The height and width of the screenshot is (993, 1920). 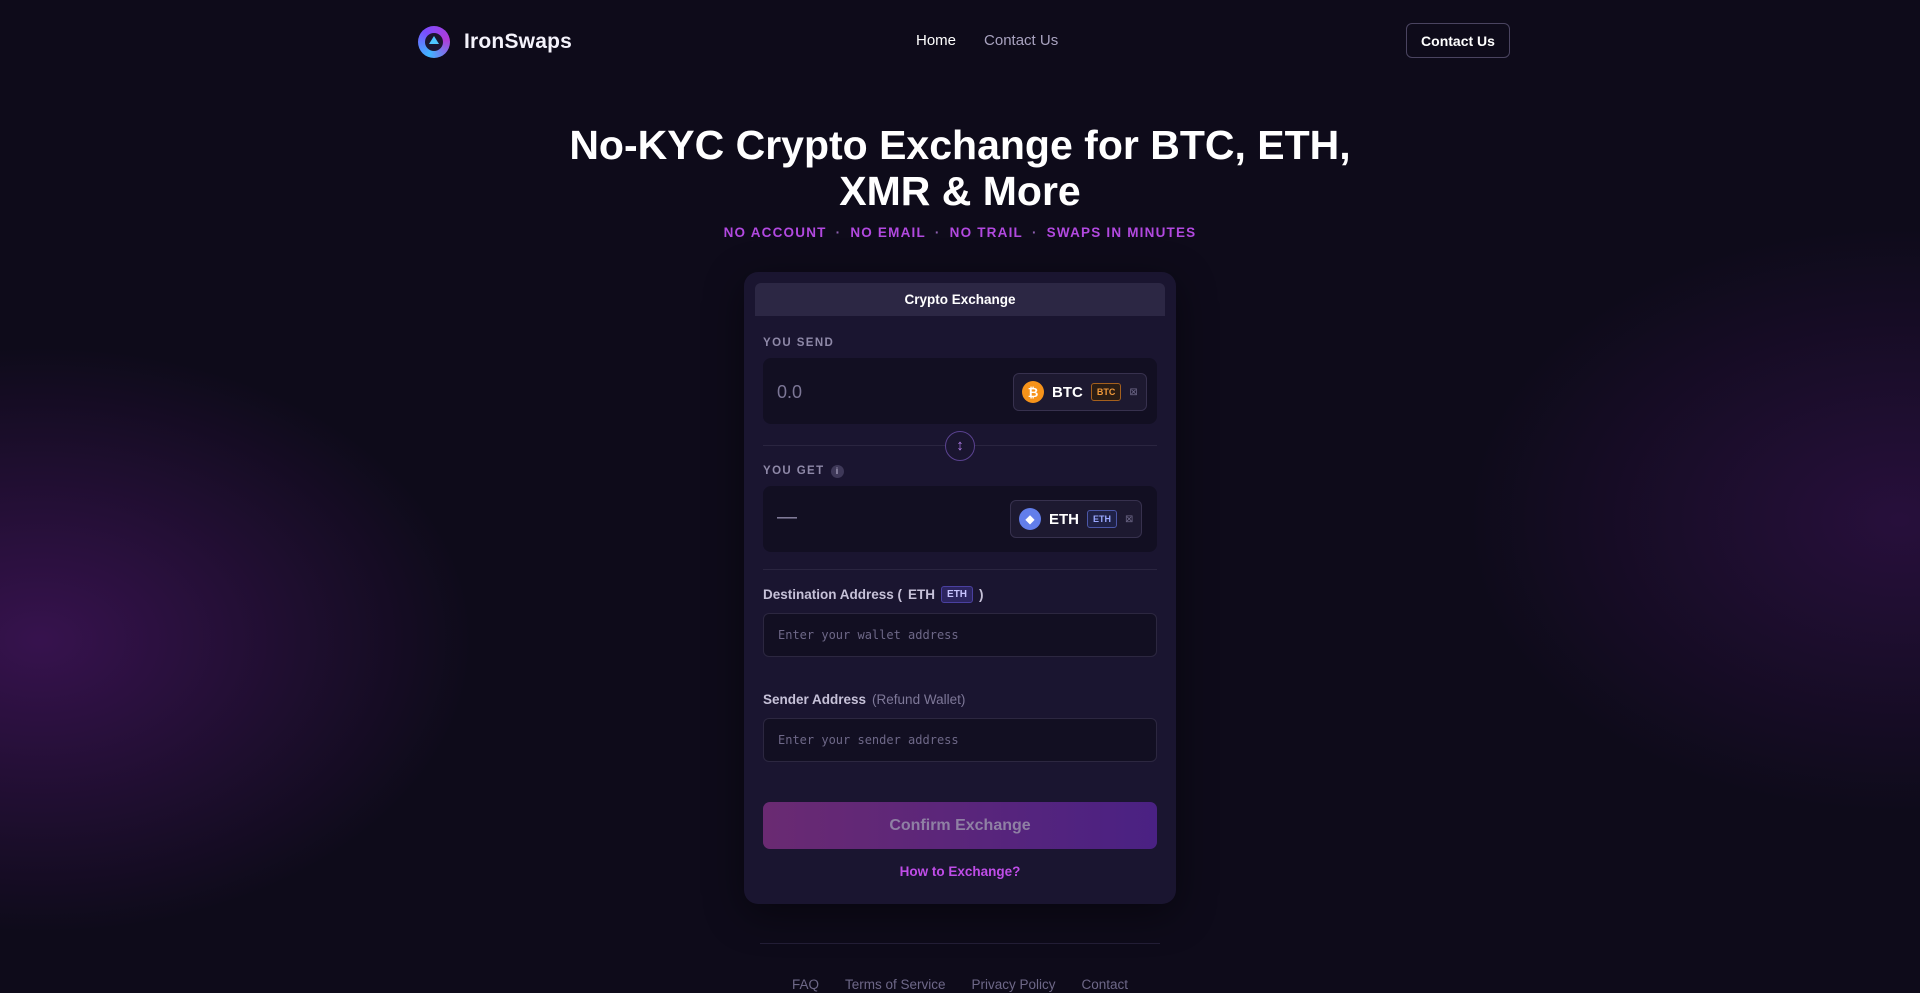 What do you see at coordinates (960, 569) in the screenshot?
I see `section-divider` at bounding box center [960, 569].